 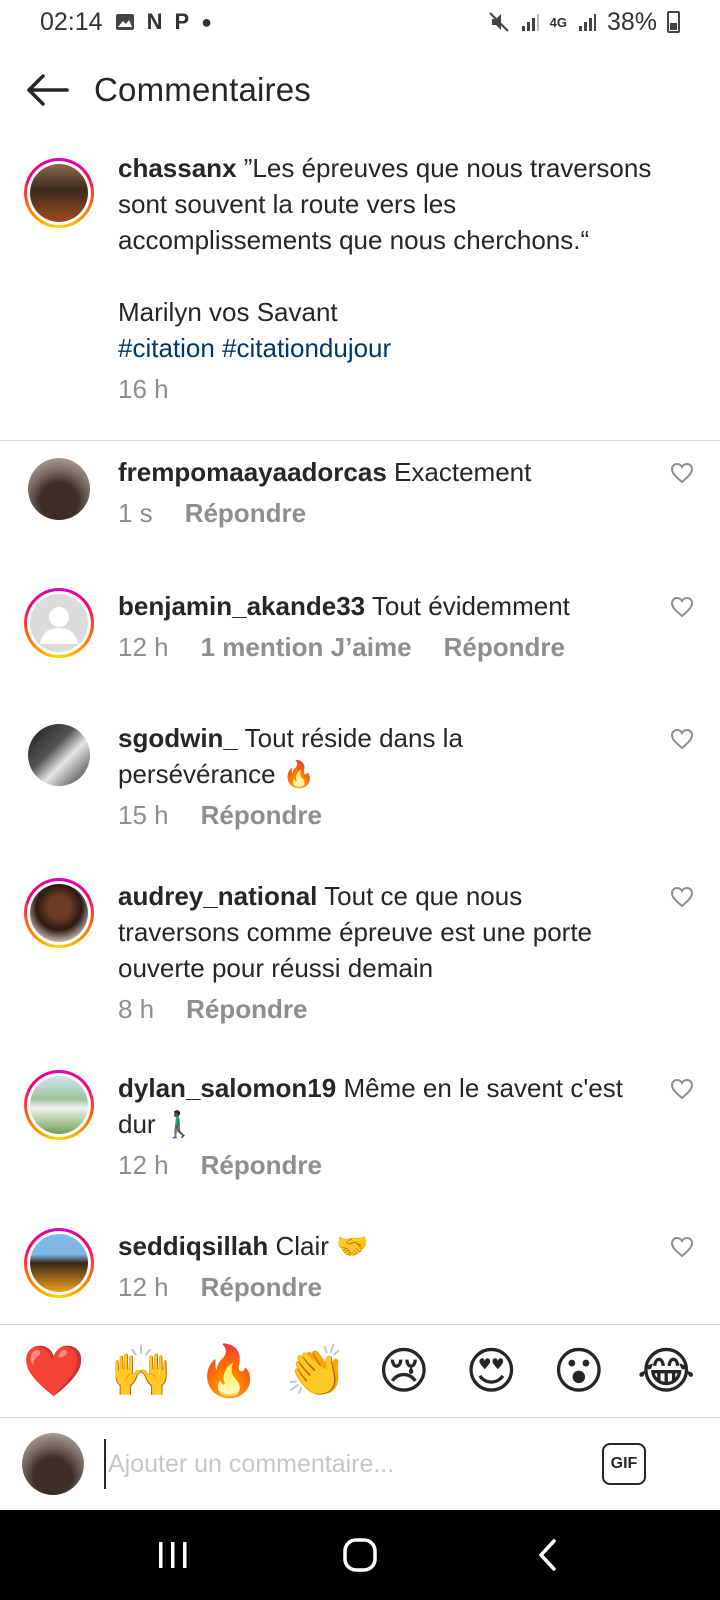 I want to click on comment-composer: GIF, so click(x=360, y=1464).